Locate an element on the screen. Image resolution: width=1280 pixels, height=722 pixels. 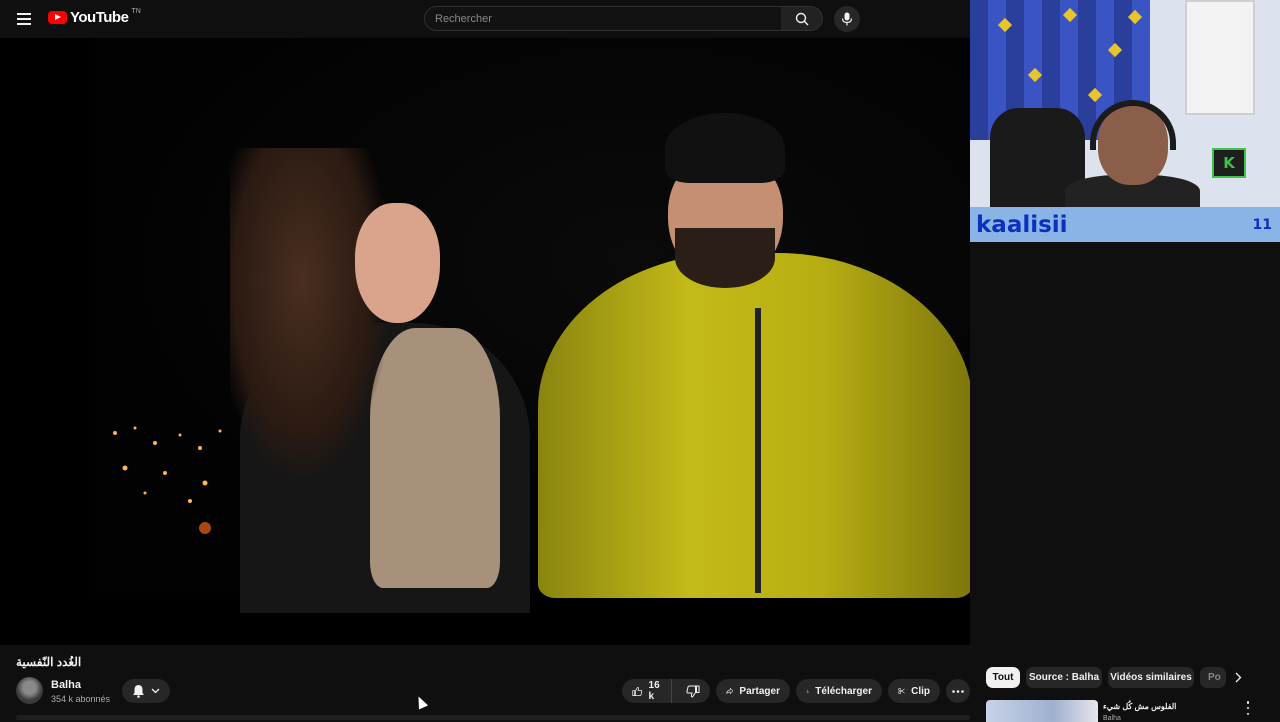
clip-label: Clip is located at coordinates (920, 691).